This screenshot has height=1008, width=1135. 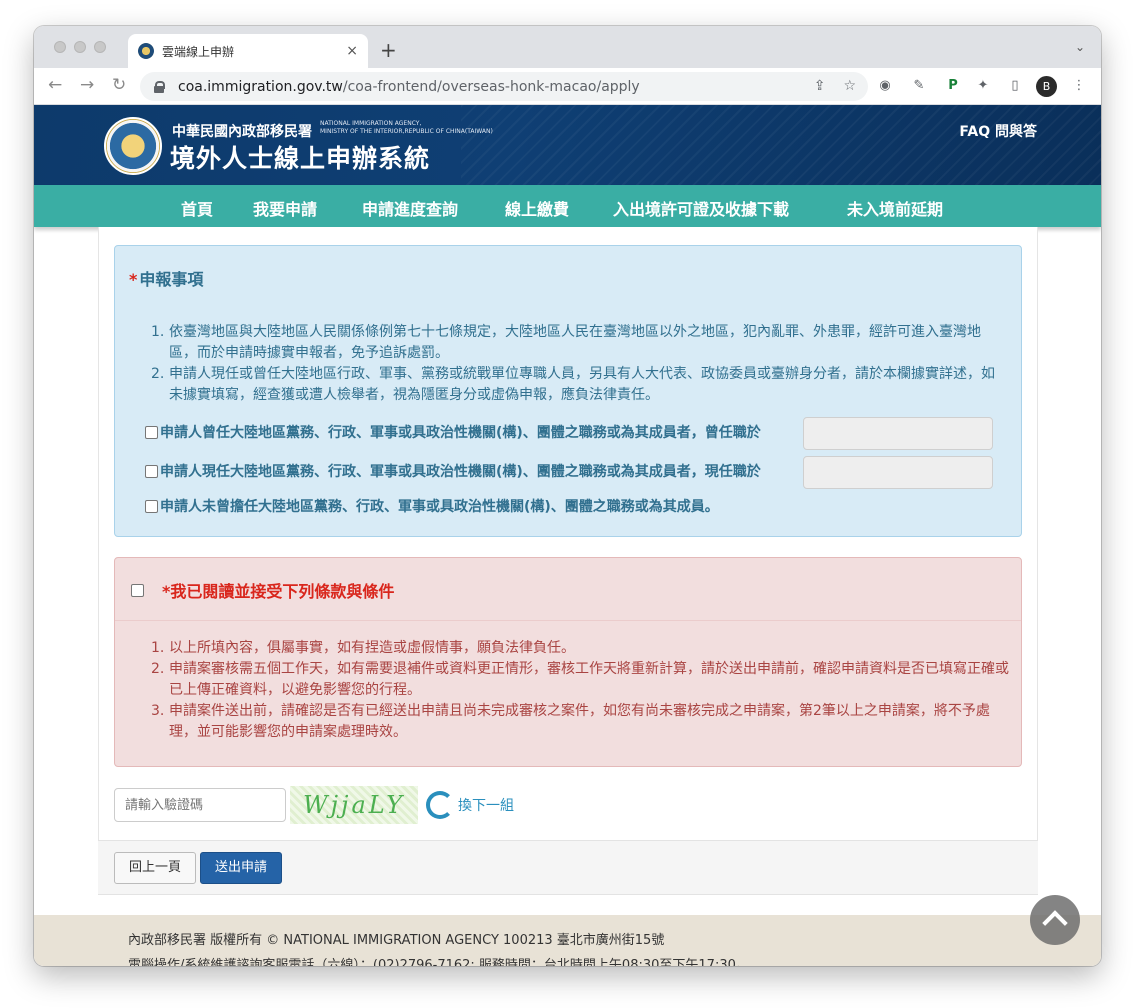 I want to click on forward-arrow-icon: →, so click(x=87, y=85).